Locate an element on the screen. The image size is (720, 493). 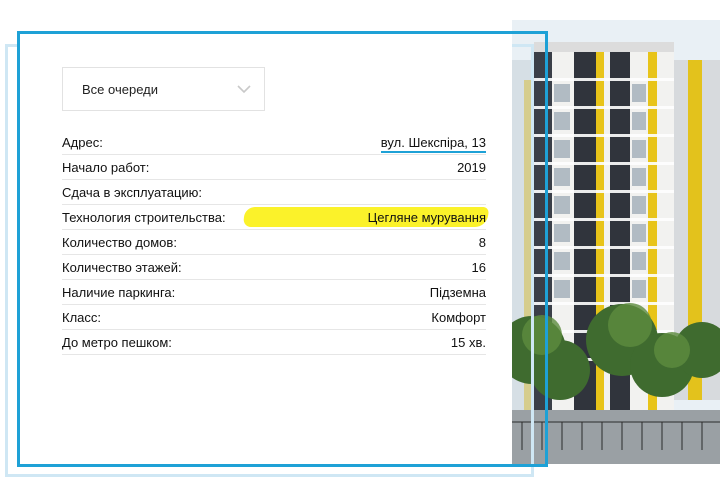
detail-row-parking: Наличие паркинга: Підземна is located at coordinates (274, 292).